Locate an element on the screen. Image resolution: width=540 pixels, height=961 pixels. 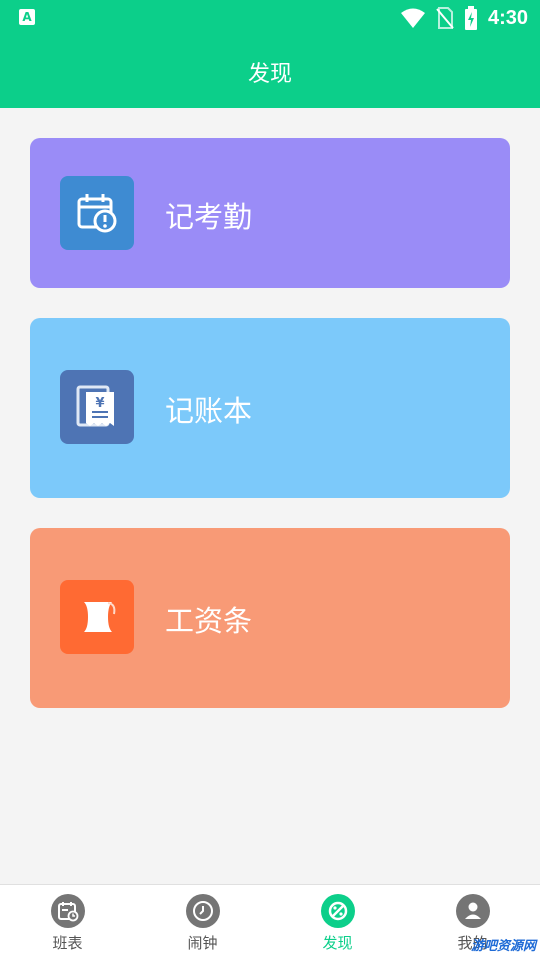
page-title: 发现 is located at coordinates (269, 74).